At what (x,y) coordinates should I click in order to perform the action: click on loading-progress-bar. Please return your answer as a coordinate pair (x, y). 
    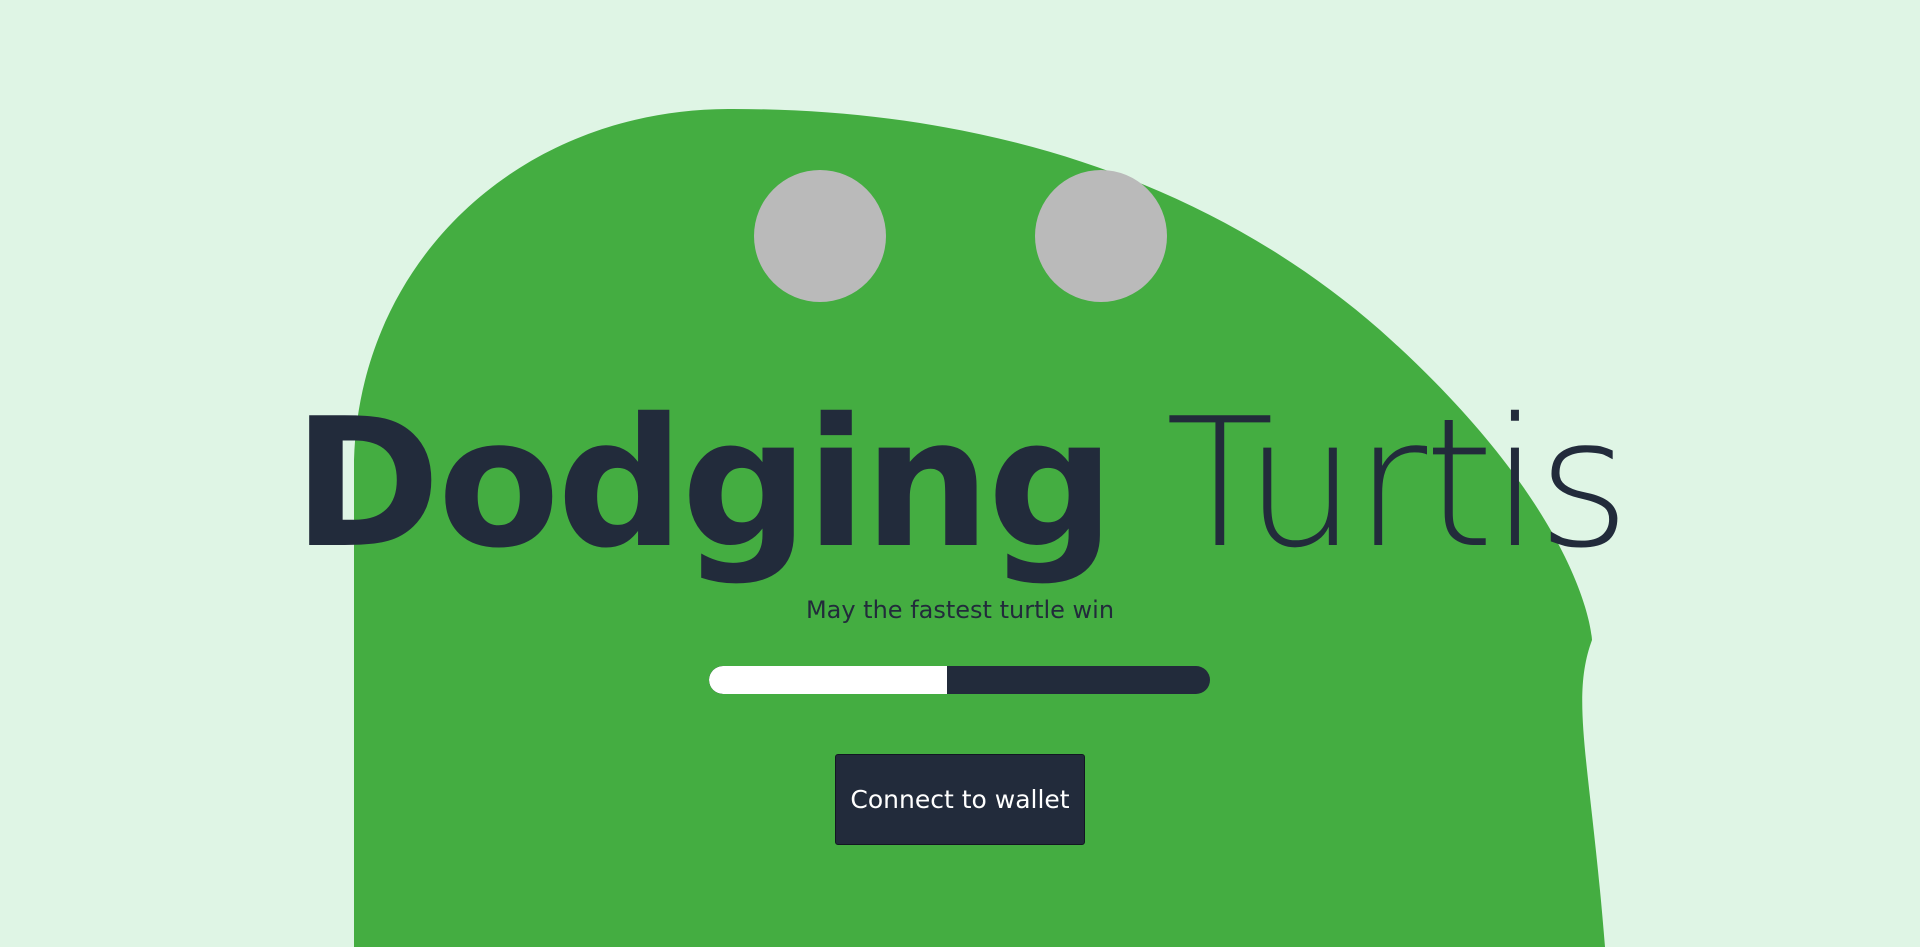
    Looking at the image, I should click on (959, 680).